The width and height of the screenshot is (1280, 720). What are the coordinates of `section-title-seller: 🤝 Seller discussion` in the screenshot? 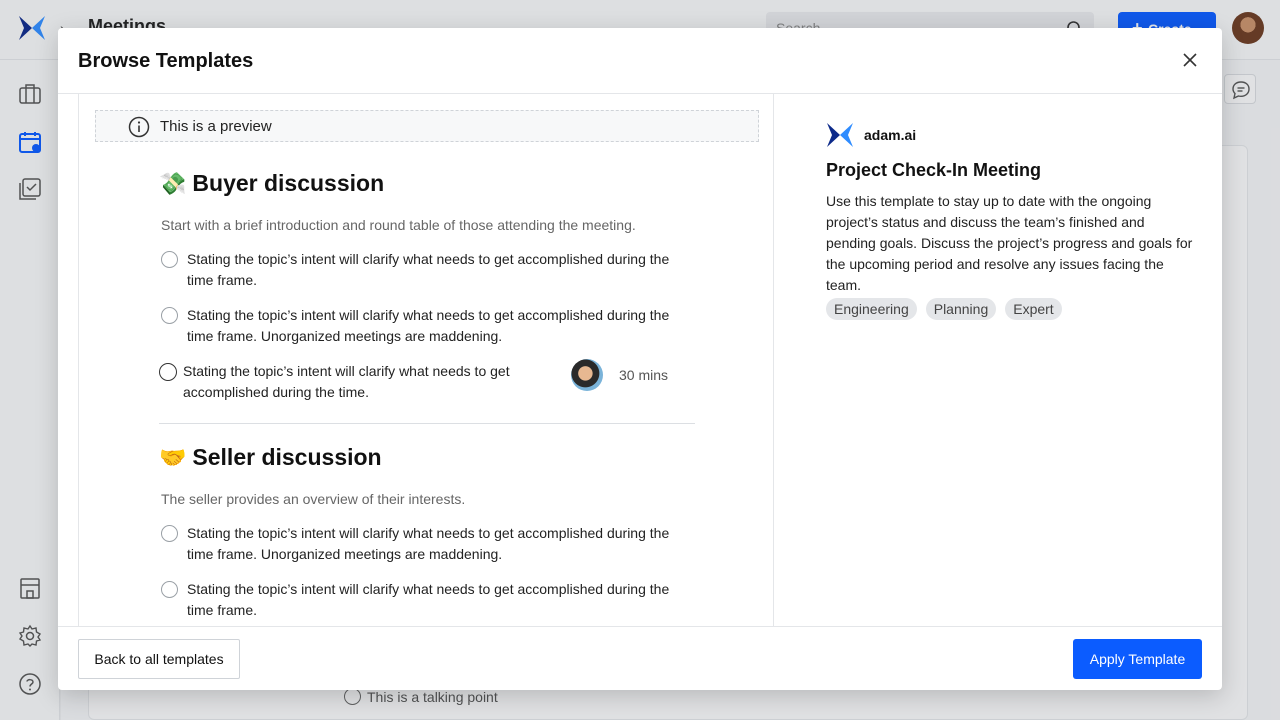 It's located at (270, 457).